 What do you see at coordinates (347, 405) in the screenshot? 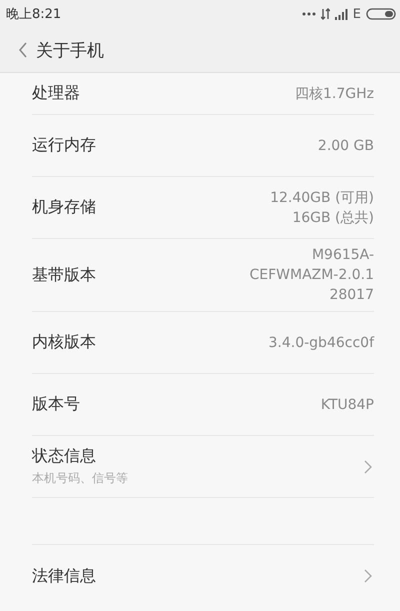
I see `item-value: KTU84P` at bounding box center [347, 405].